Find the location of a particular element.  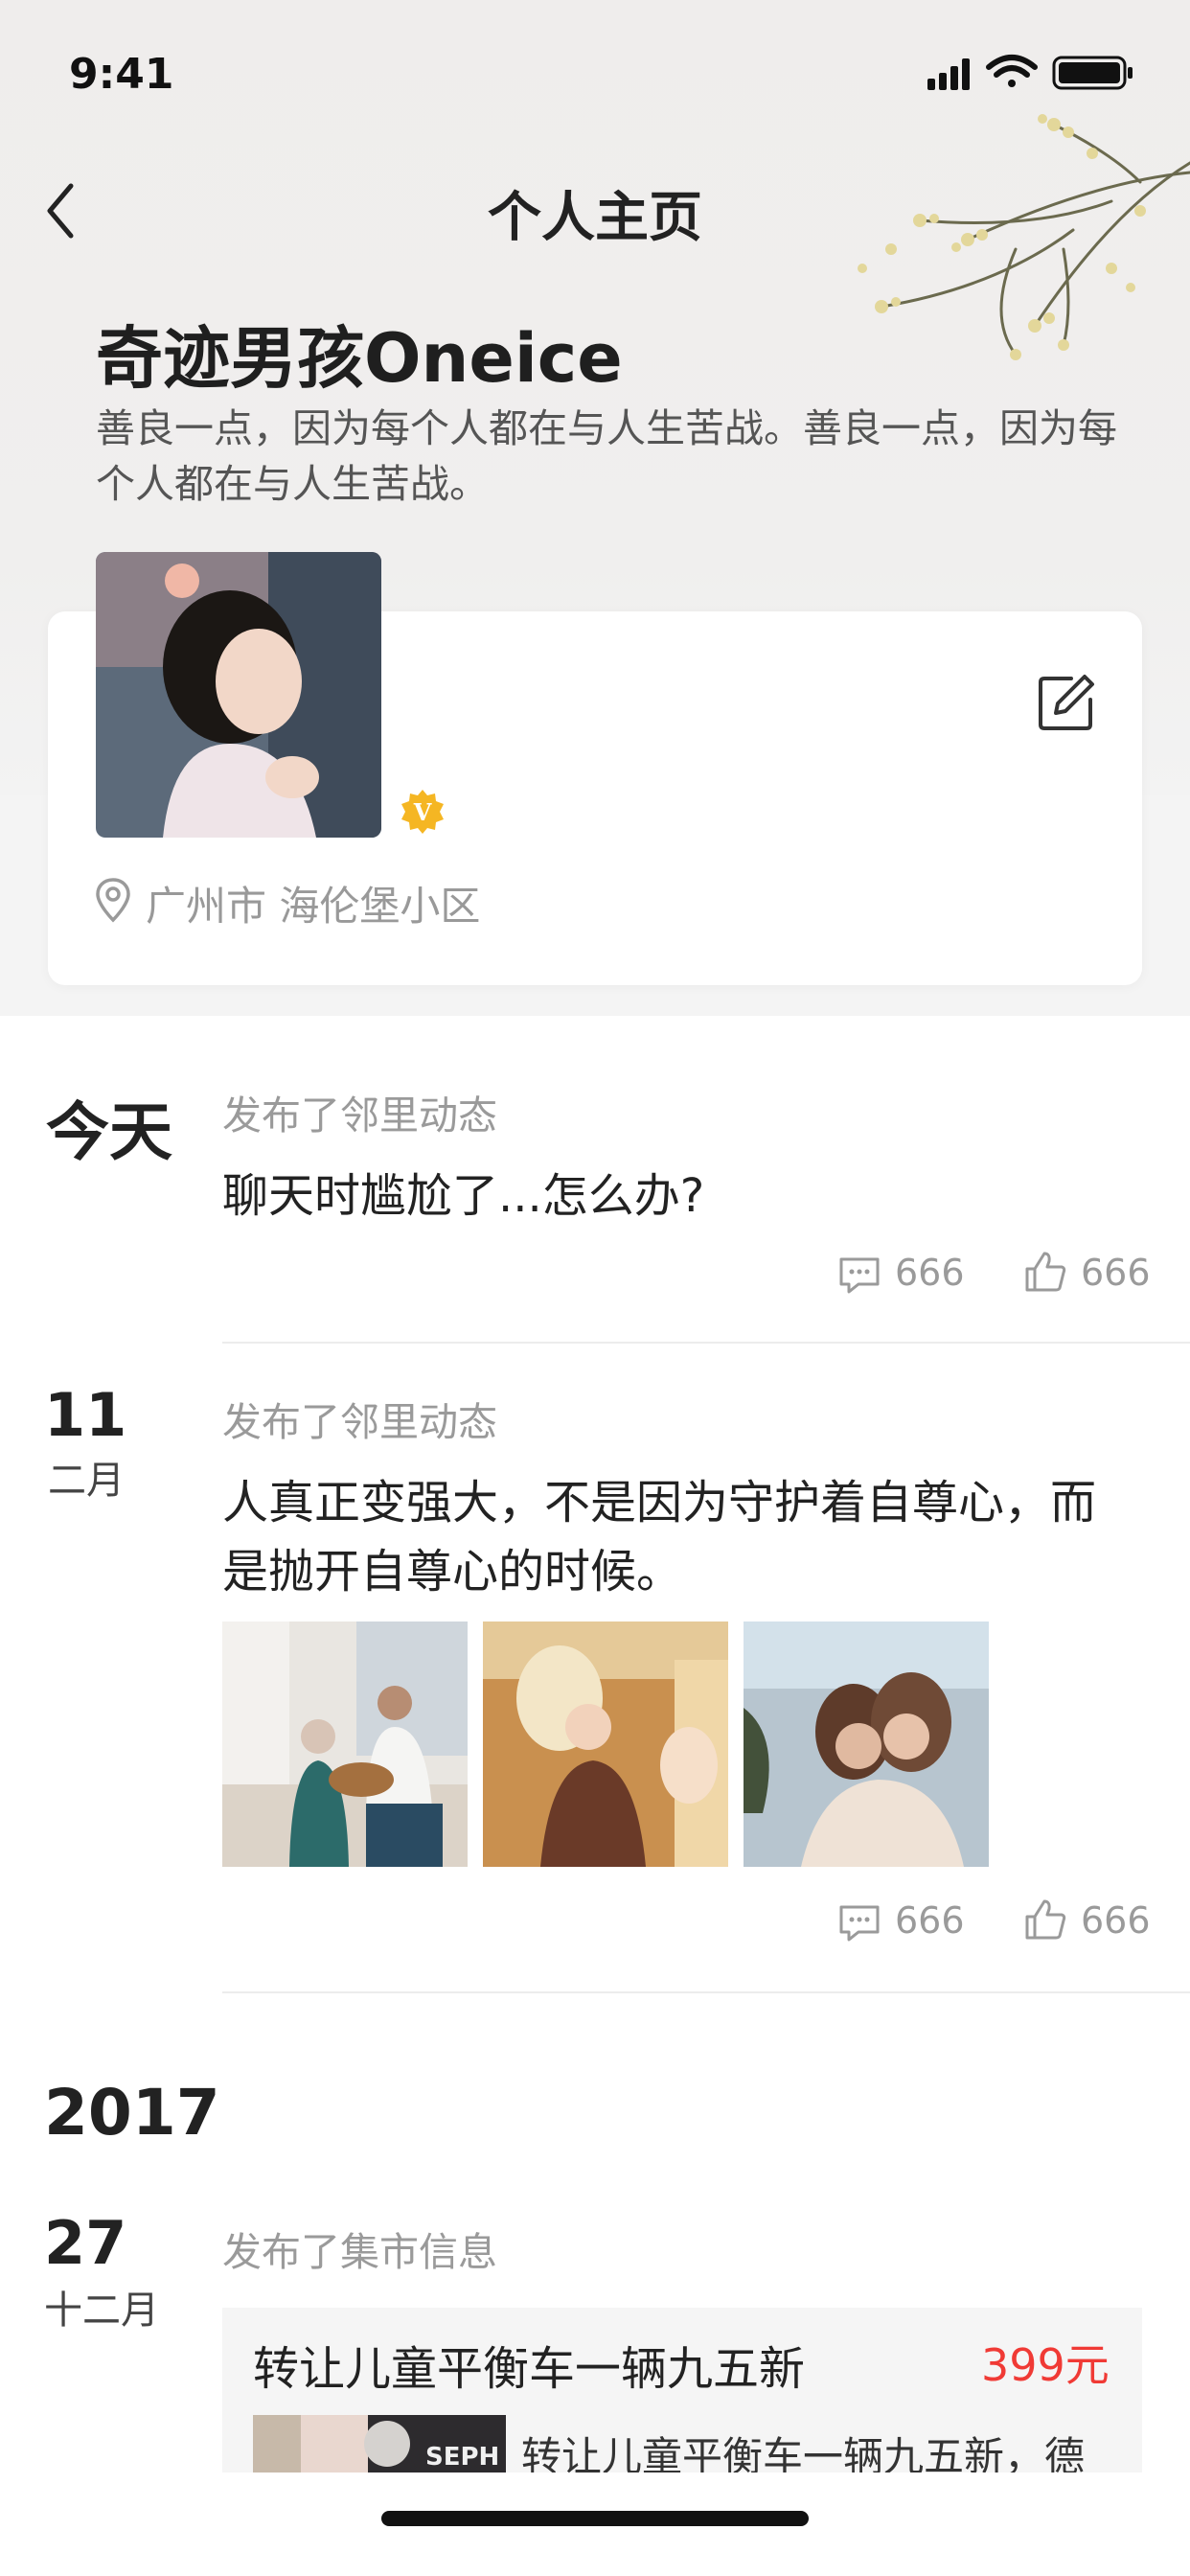

status-icons is located at coordinates (1030, 72).